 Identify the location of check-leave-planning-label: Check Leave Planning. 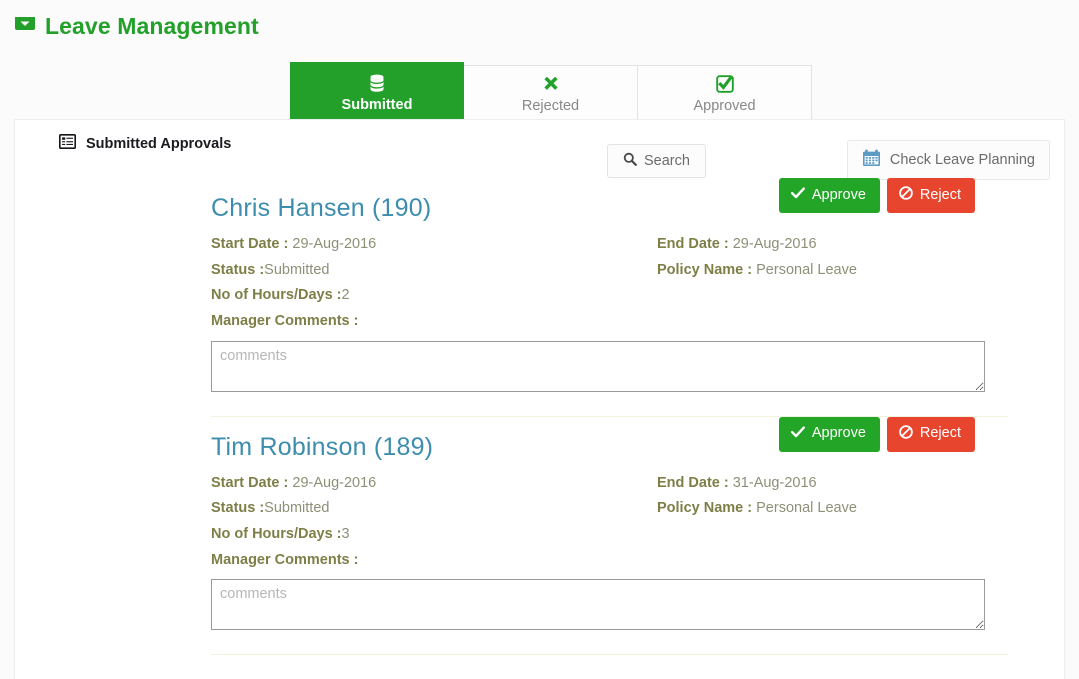
(962, 160).